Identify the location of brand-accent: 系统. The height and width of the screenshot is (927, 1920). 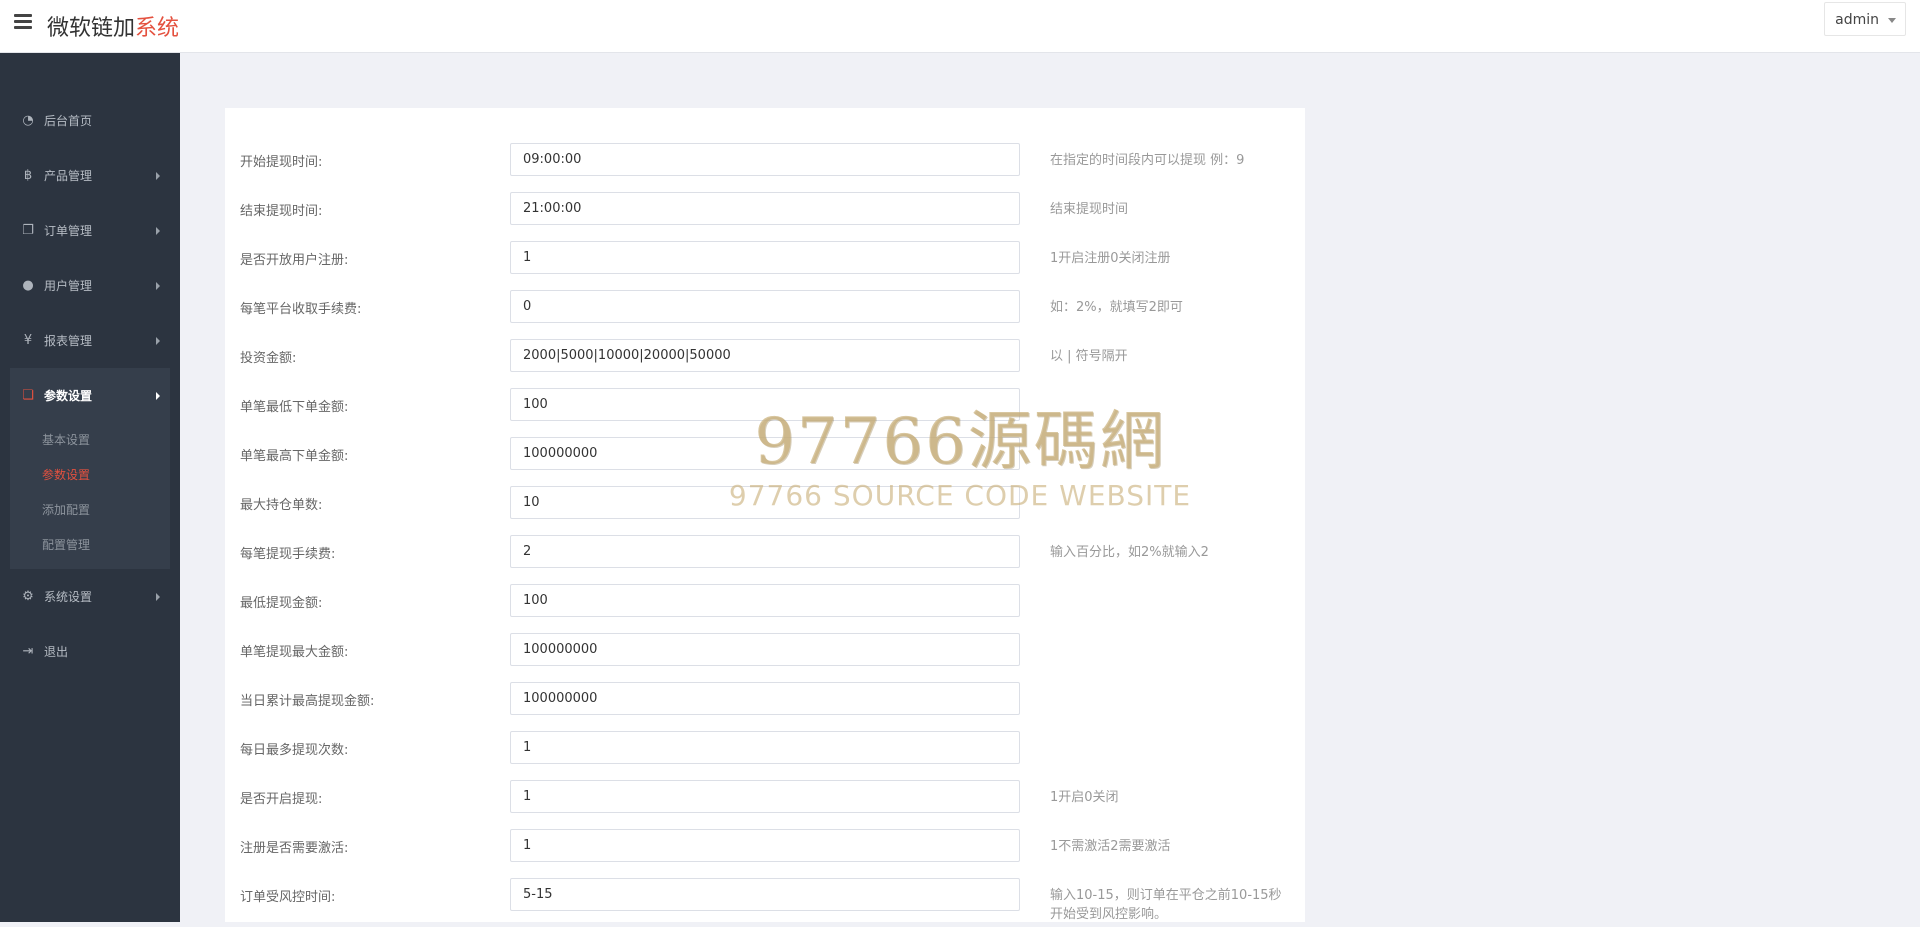
(157, 28).